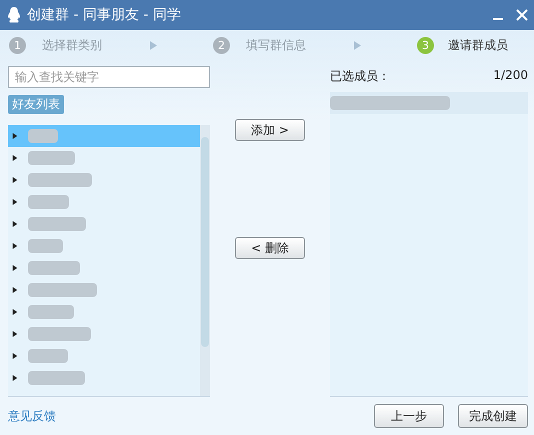 The width and height of the screenshot is (534, 435). I want to click on step-label: 邀请群成员, so click(478, 45).